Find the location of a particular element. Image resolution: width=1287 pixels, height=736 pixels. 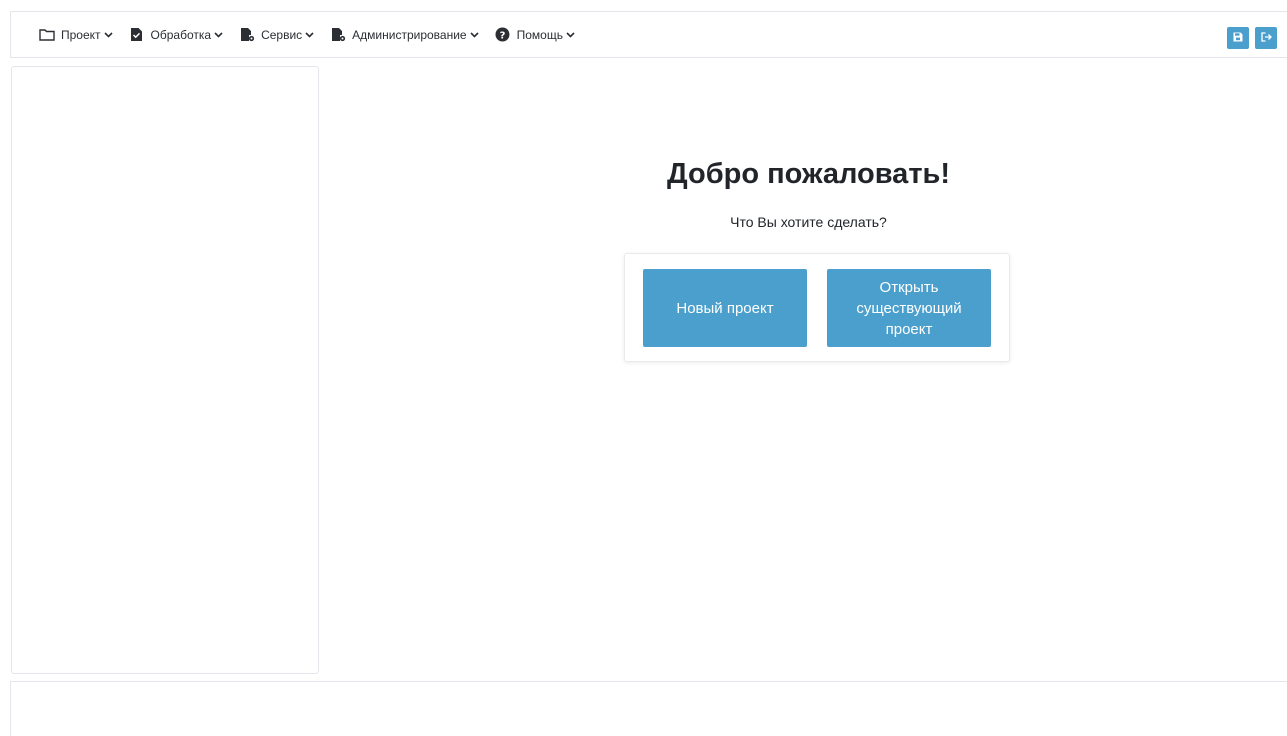

question-circle-icon: ? is located at coordinates (503, 35).